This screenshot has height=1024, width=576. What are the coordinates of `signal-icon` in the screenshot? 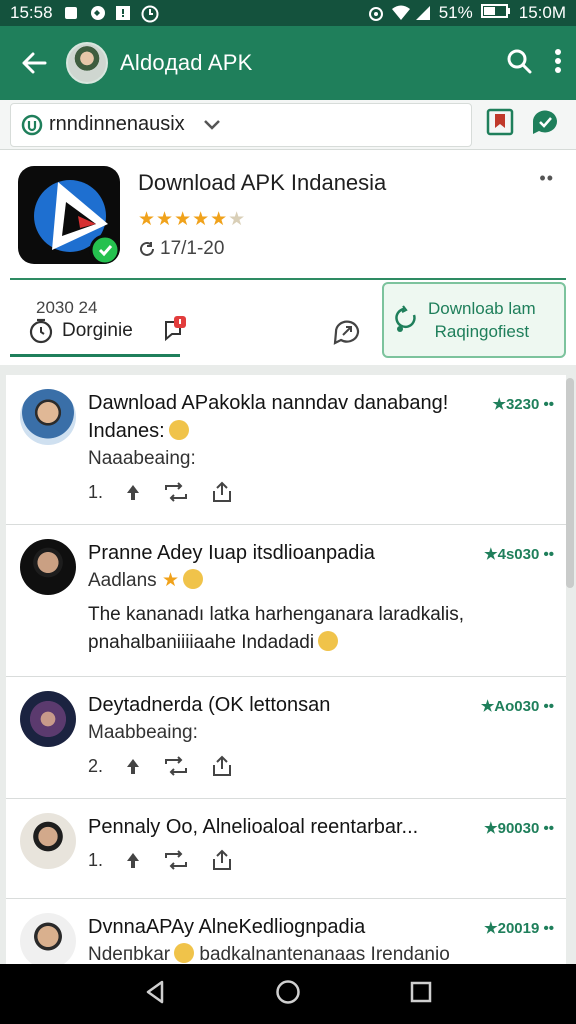 It's located at (423, 13).